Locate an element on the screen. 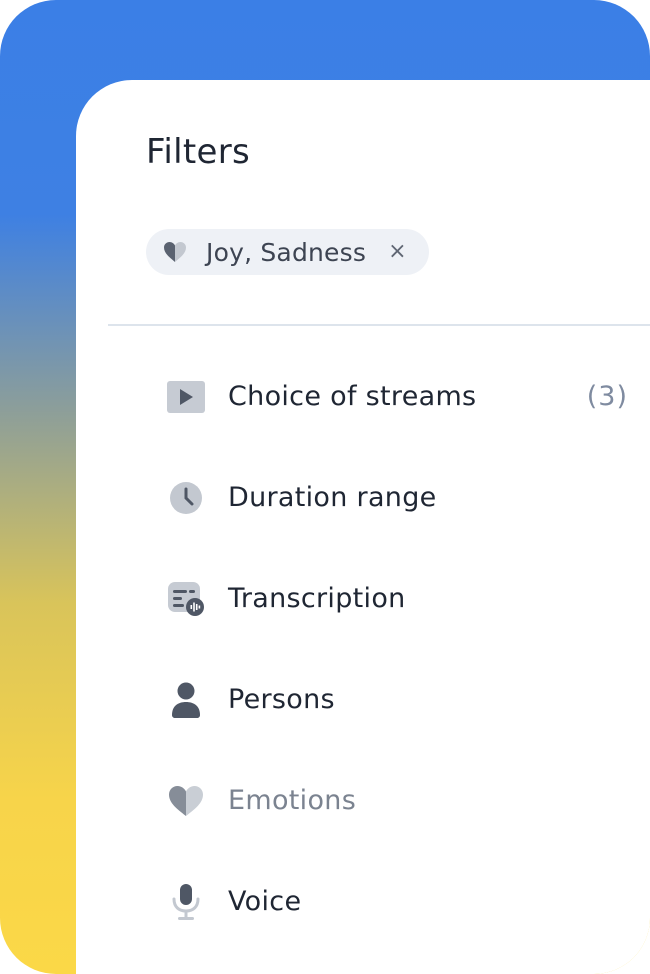 The width and height of the screenshot is (650, 974). chip-label: Joy, Sadness is located at coordinates (286, 252).